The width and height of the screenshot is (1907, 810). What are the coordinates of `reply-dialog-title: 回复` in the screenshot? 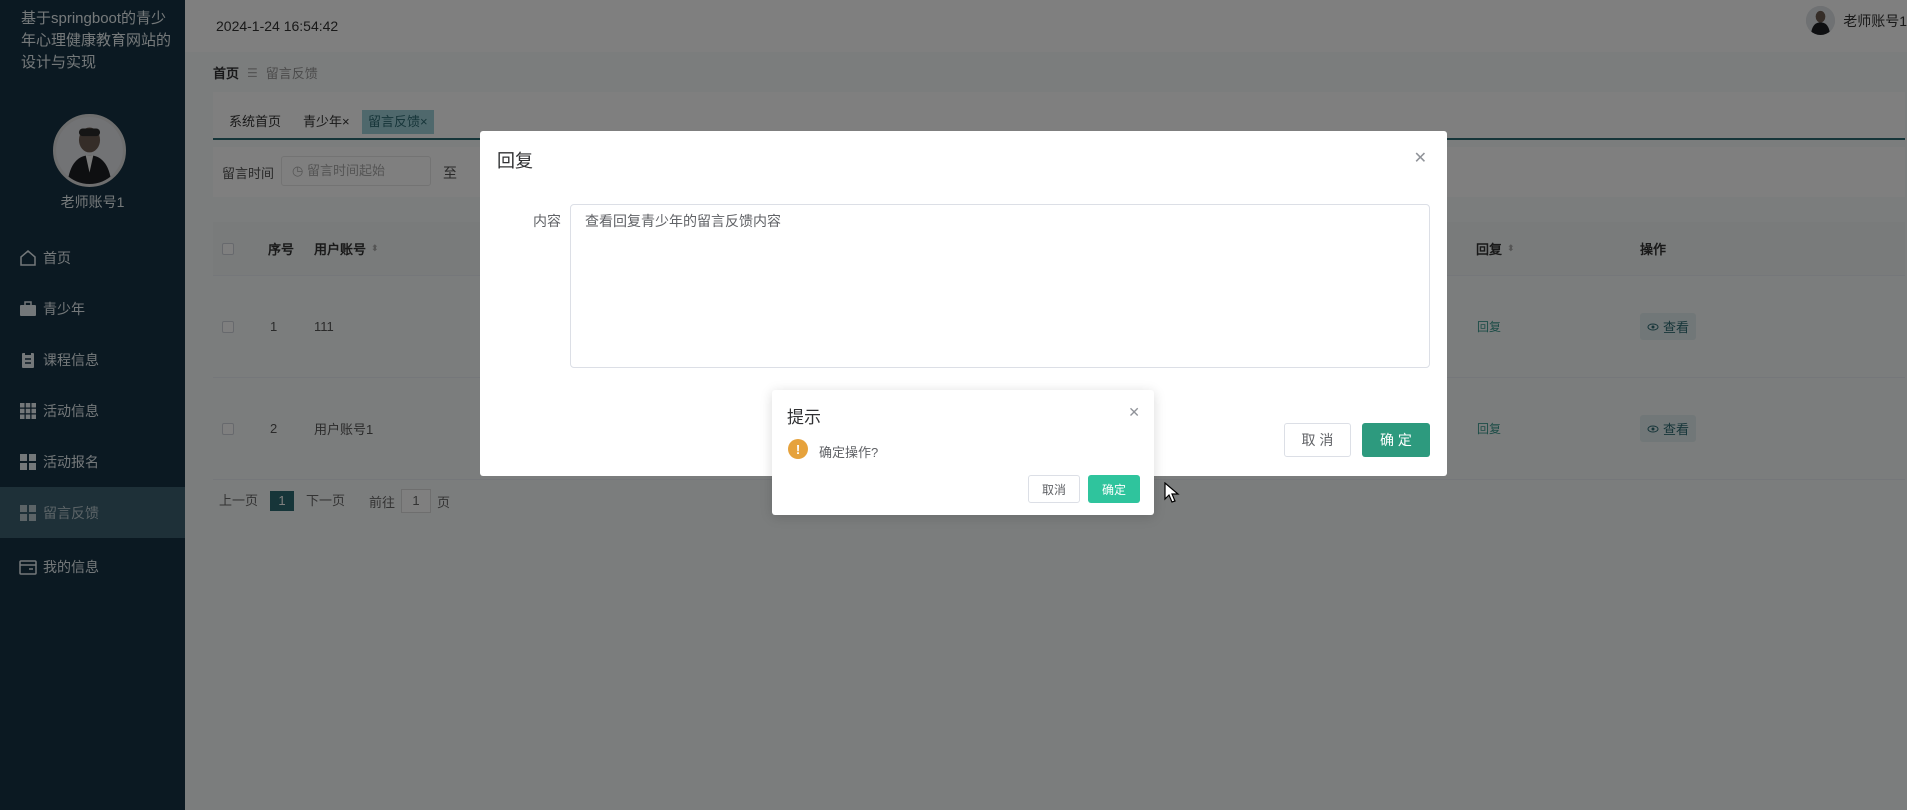 It's located at (515, 161).